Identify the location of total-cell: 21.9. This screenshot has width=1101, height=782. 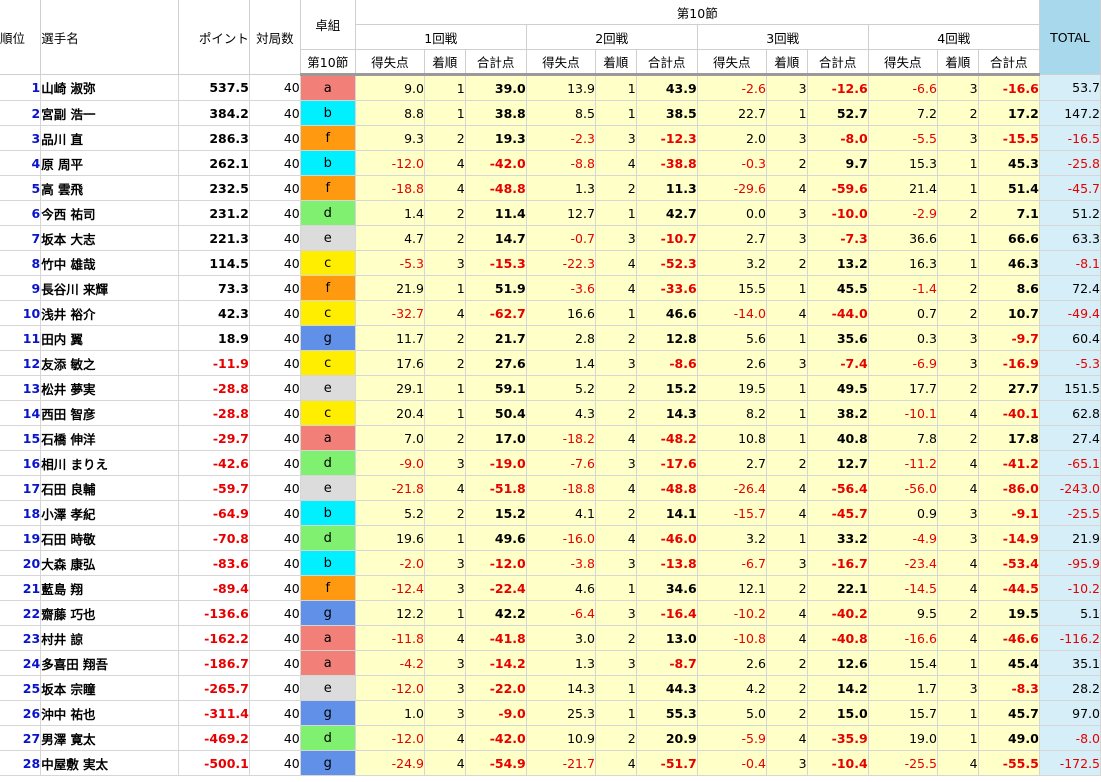
(1070, 538).